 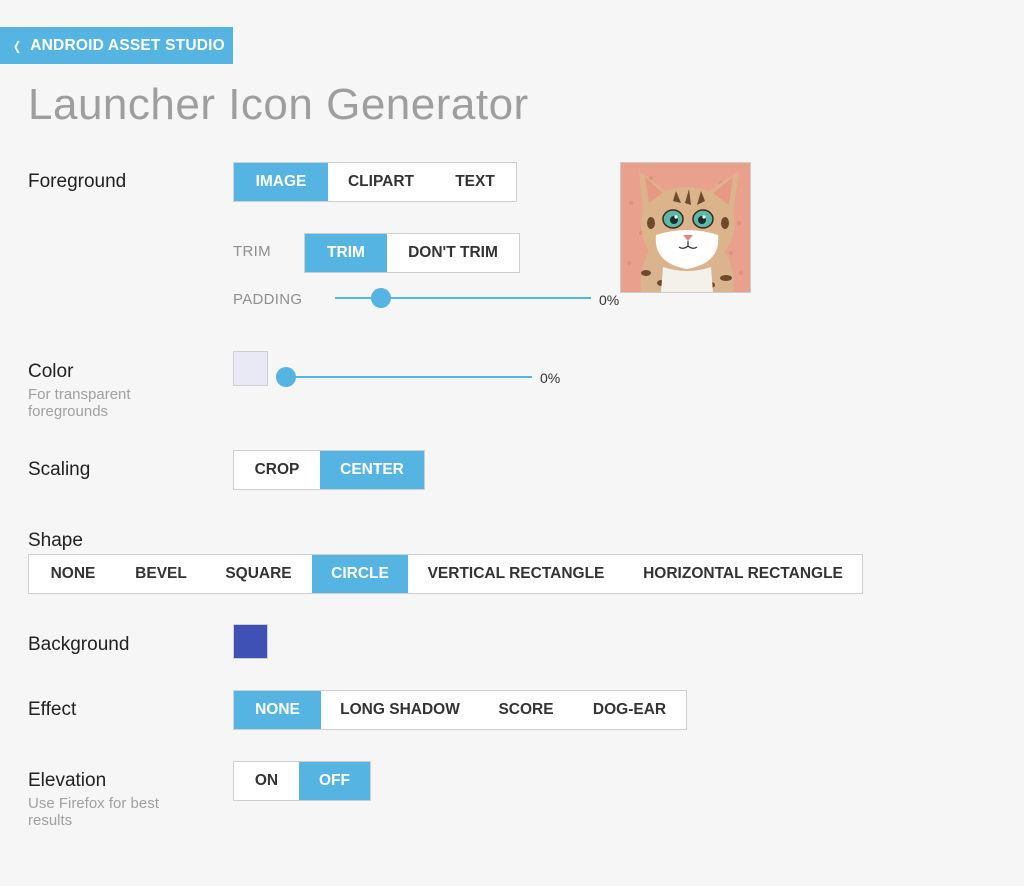 What do you see at coordinates (79, 394) in the screenshot?
I see `color-hint-line1: For transparent` at bounding box center [79, 394].